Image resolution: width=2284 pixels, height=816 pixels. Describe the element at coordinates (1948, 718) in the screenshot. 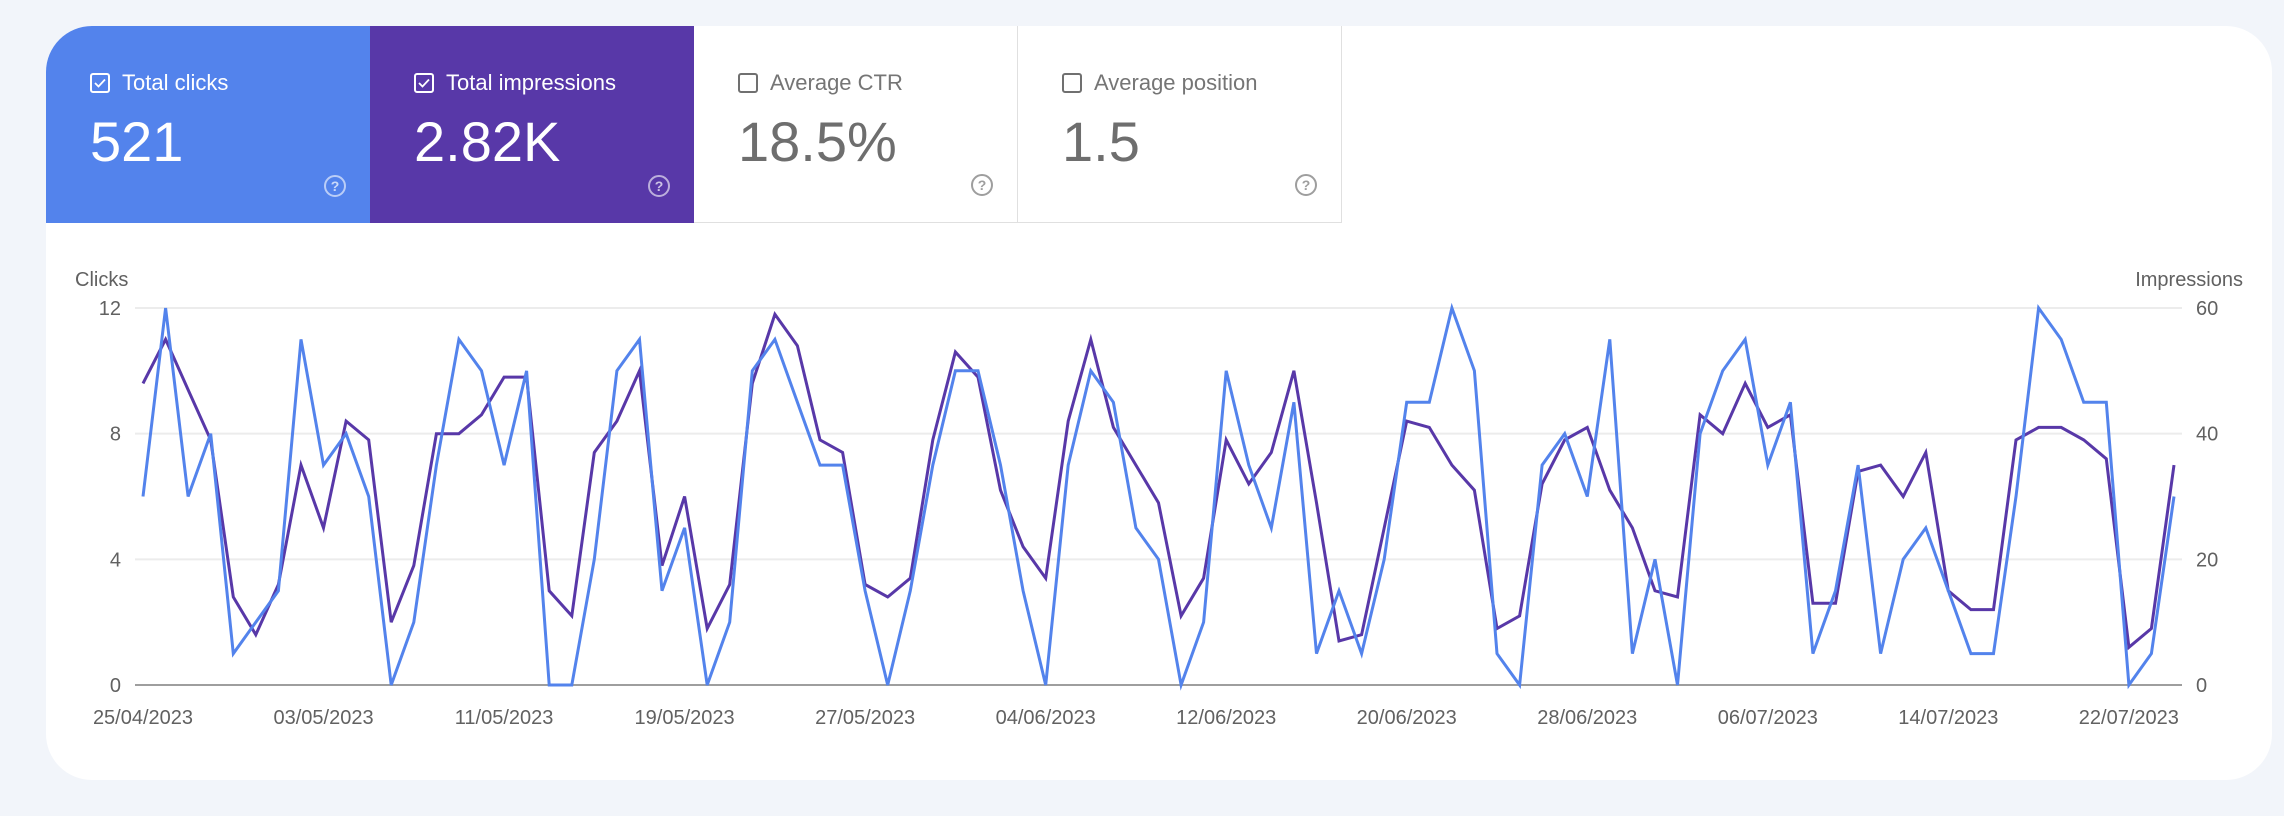

I see `x-tick-label: 14/07/2023` at that location.